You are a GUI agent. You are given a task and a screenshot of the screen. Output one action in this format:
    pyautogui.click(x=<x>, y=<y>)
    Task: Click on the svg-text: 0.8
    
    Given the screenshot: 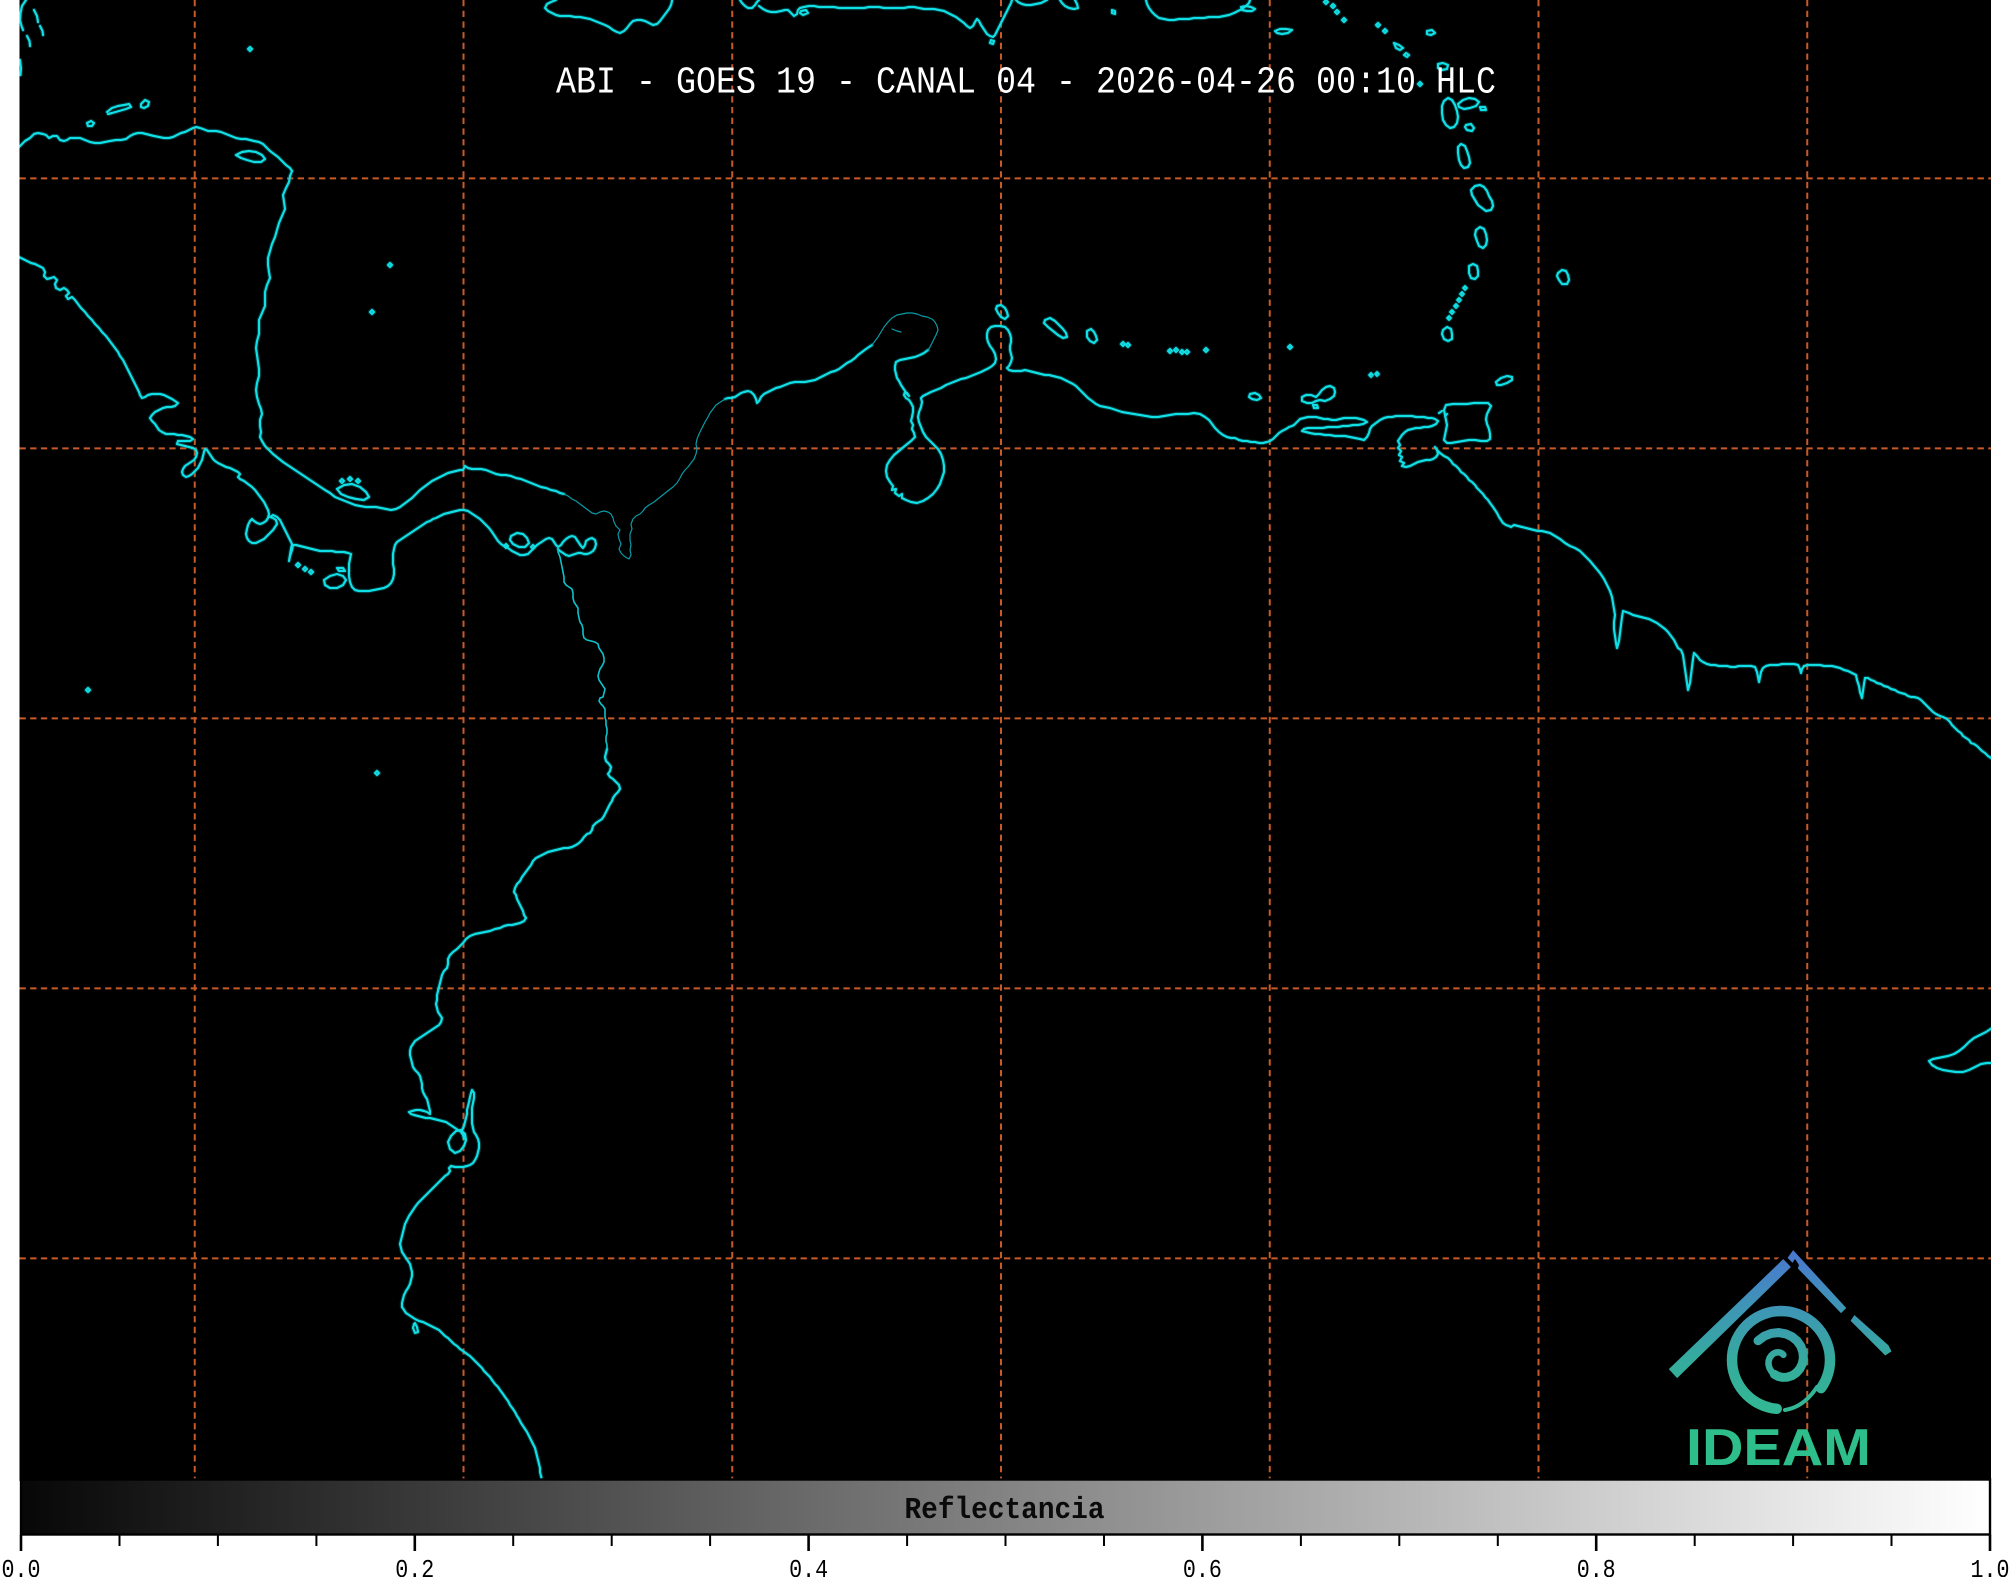 What is the action you would take?
    pyautogui.click(x=1596, y=1566)
    